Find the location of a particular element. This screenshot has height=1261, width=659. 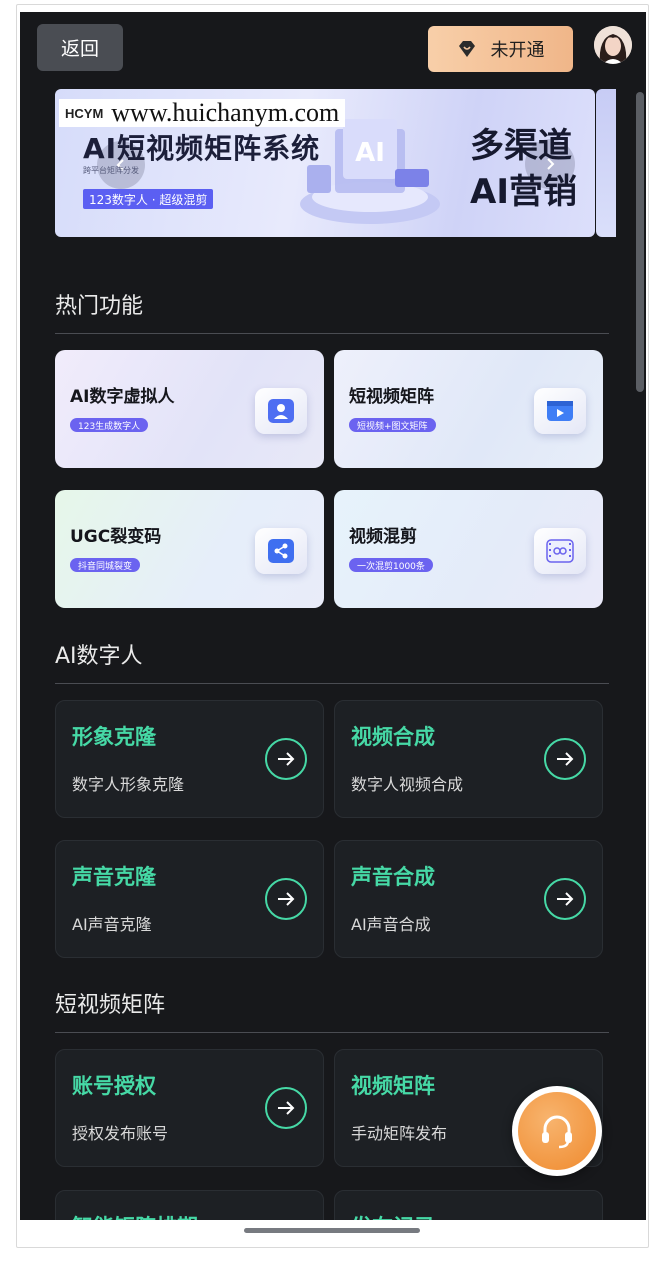

hot-card-title: UGC裂变码 is located at coordinates (116, 537).